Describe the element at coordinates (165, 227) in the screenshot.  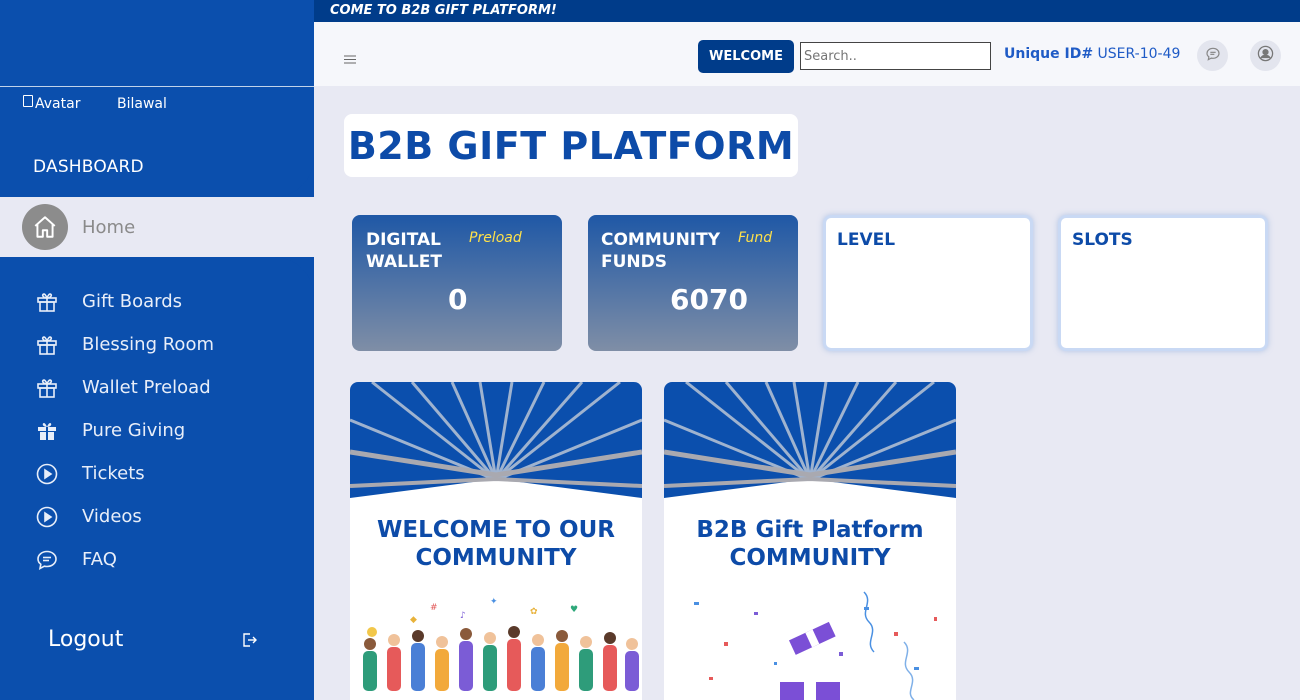
I see `sidebar-item-home: Home` at that location.